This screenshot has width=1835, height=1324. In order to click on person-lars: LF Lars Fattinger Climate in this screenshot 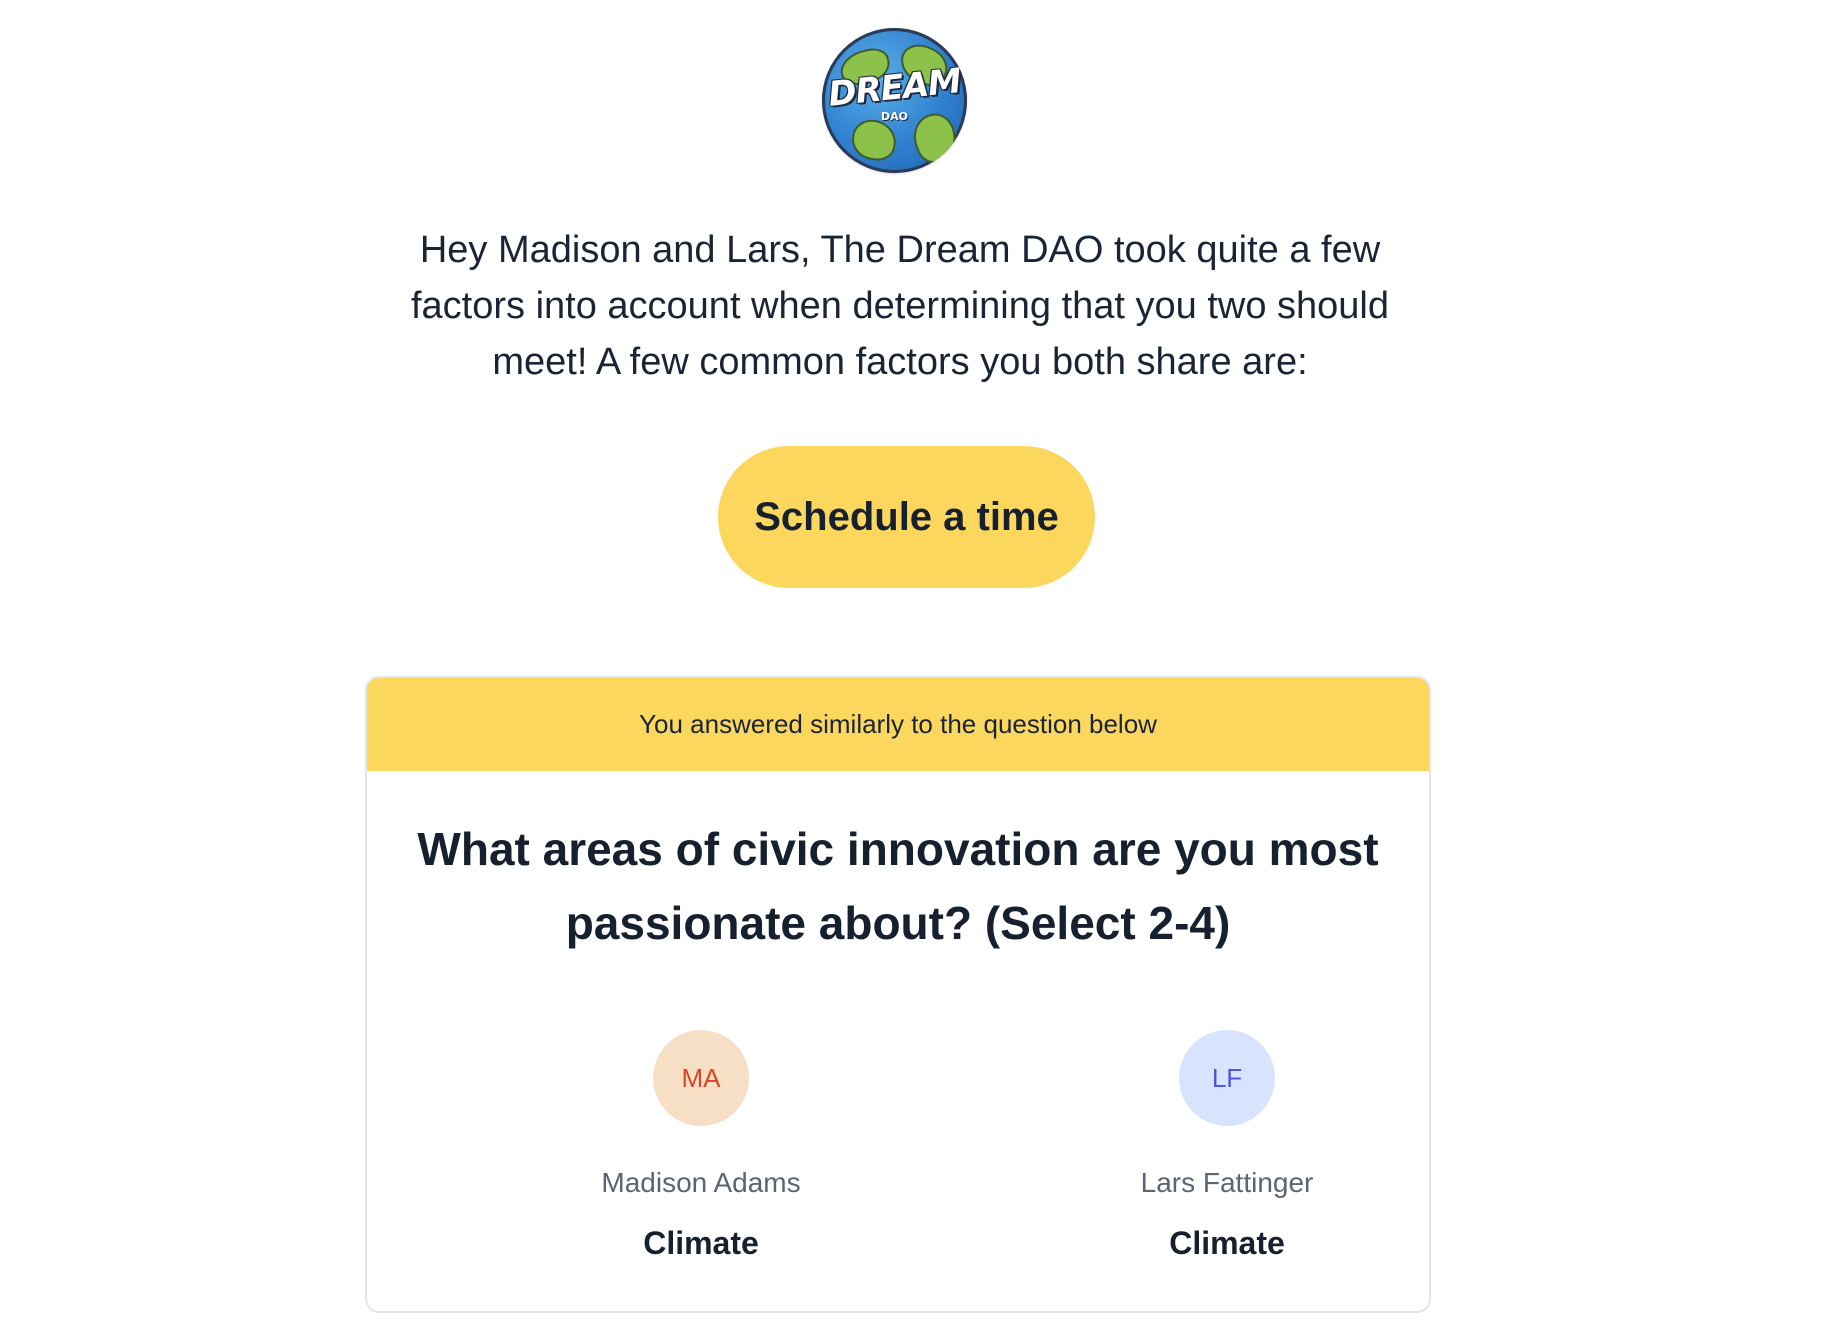, I will do `click(1227, 1146)`.